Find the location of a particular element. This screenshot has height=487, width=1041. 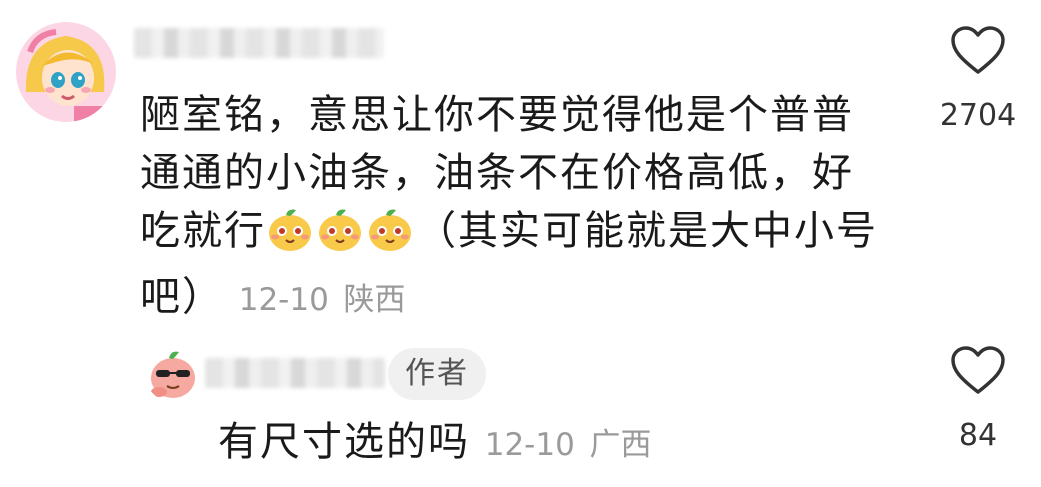

reply-text: 有尺寸选的吗 is located at coordinates (344, 442).